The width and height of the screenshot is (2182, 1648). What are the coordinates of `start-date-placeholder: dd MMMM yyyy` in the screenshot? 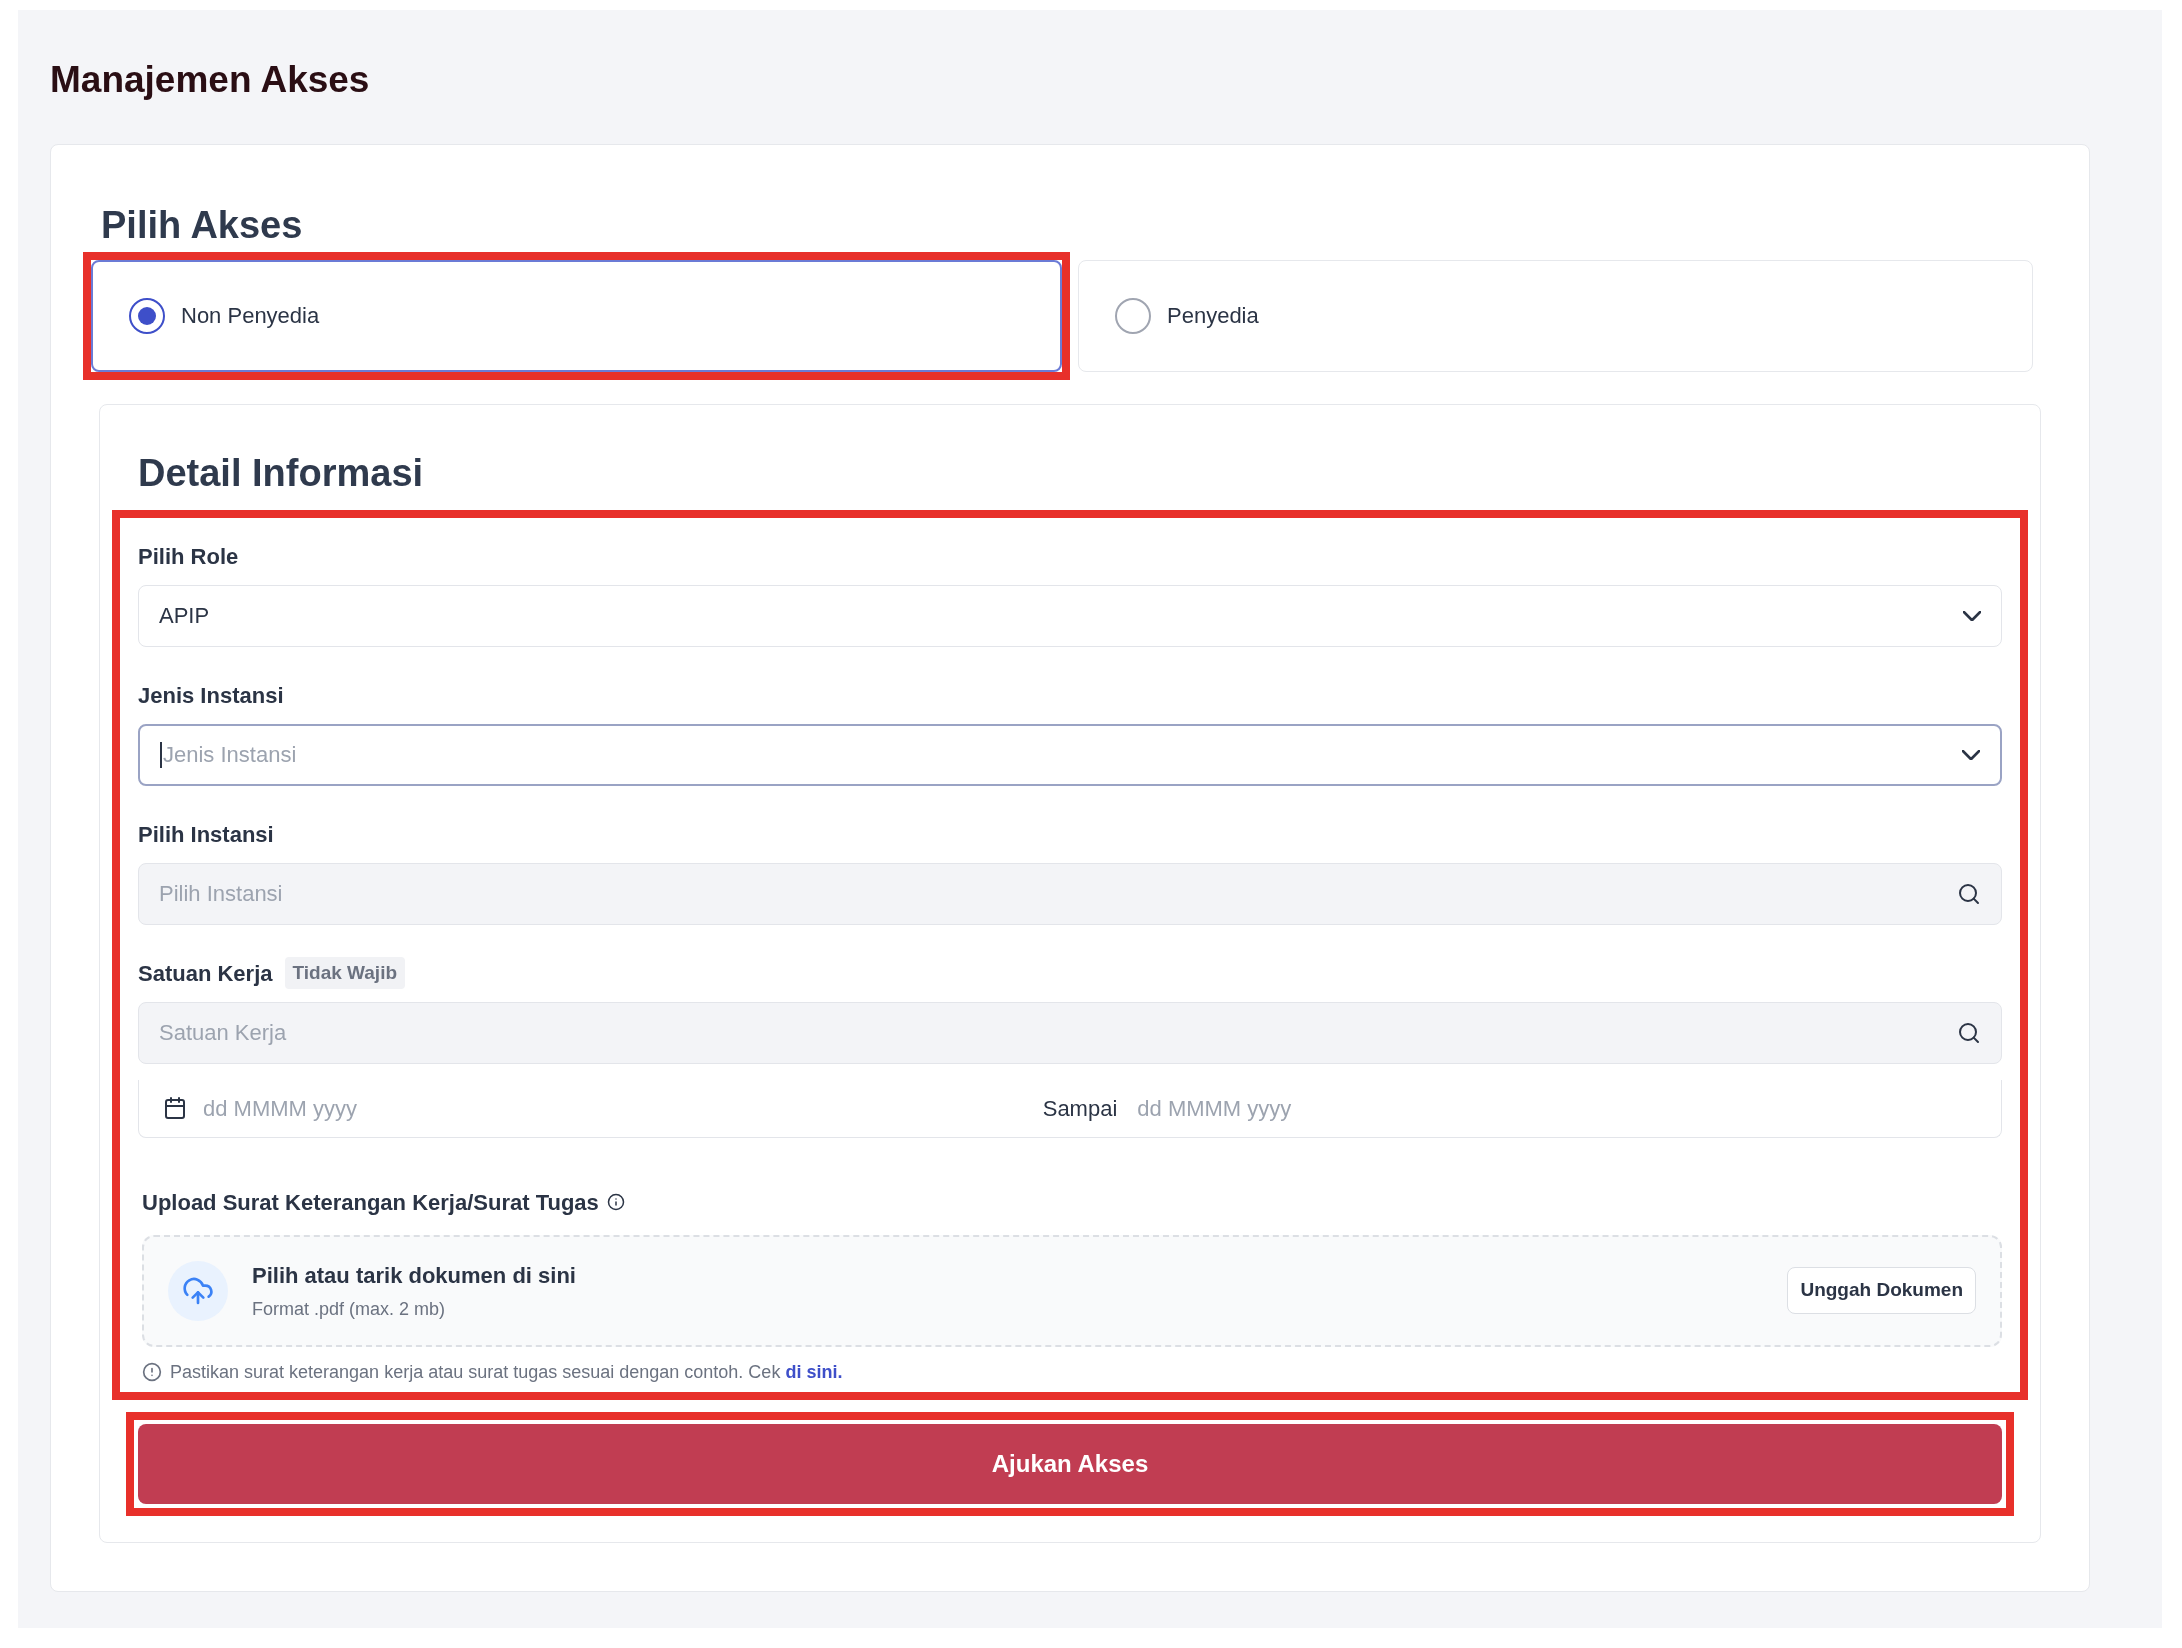 It's located at (280, 1108).